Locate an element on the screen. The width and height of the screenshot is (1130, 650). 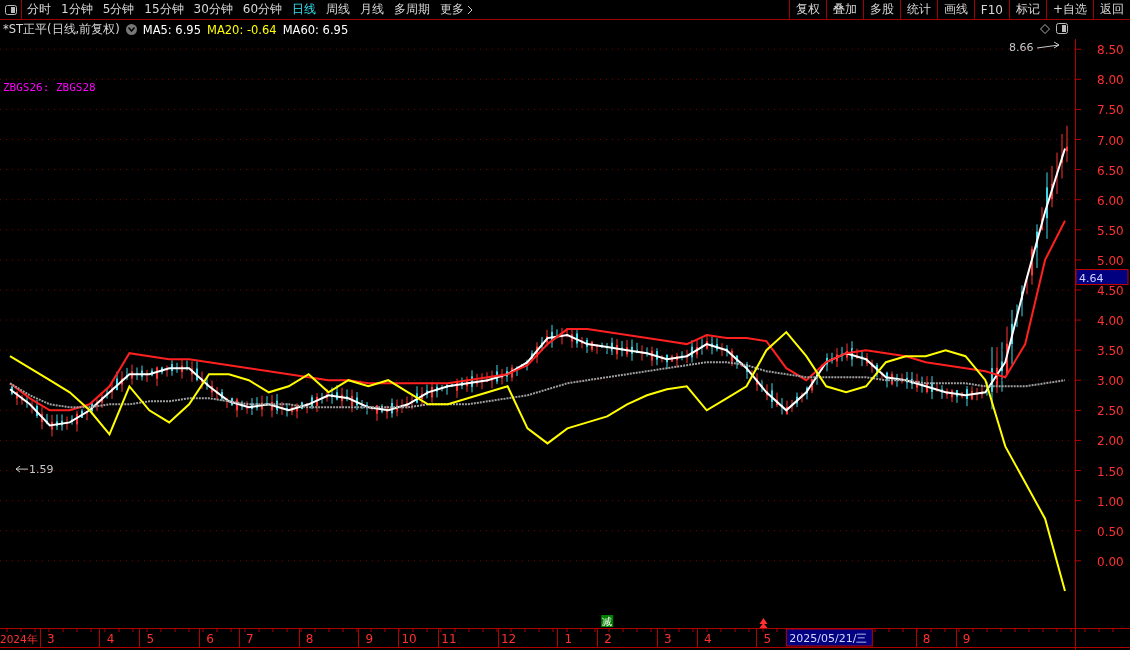
axis-label: 7.50 is located at coordinates (1110, 110).